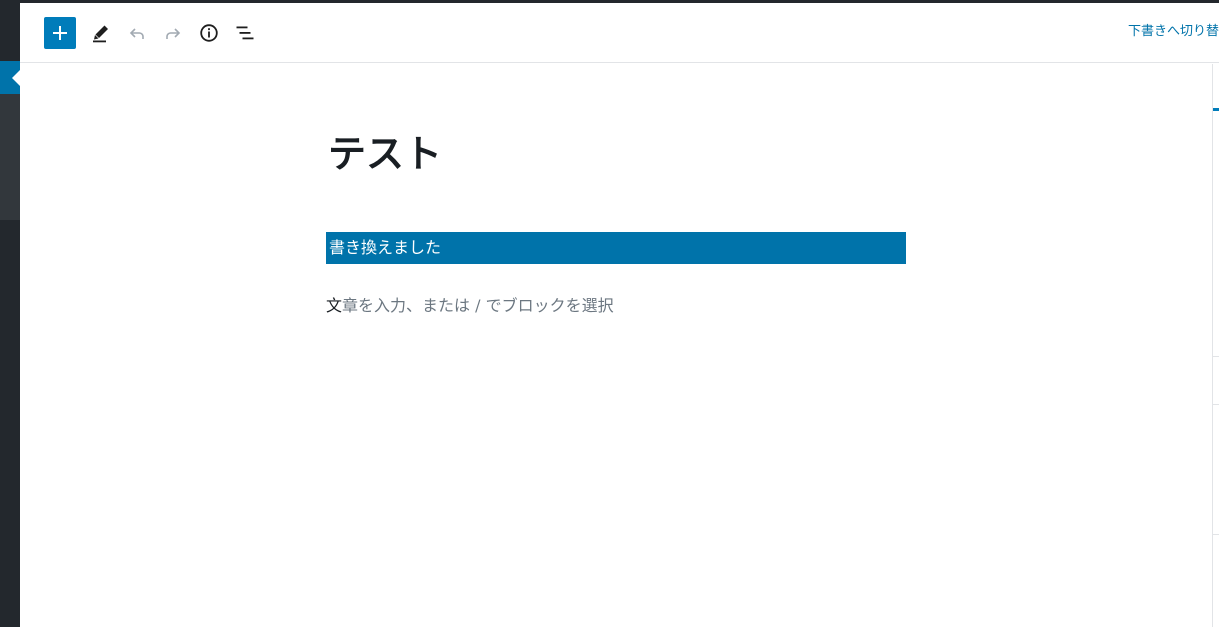 The width and height of the screenshot is (1219, 627). I want to click on current-menu-arrow-icon, so click(16, 78).